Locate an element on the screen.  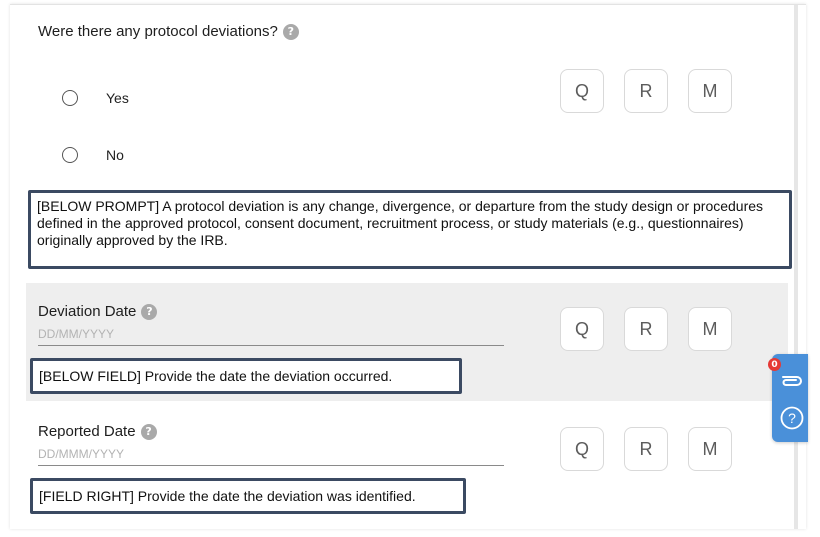
question-deviations-label: Were there any protocol deviations? ? is located at coordinates (168, 31).